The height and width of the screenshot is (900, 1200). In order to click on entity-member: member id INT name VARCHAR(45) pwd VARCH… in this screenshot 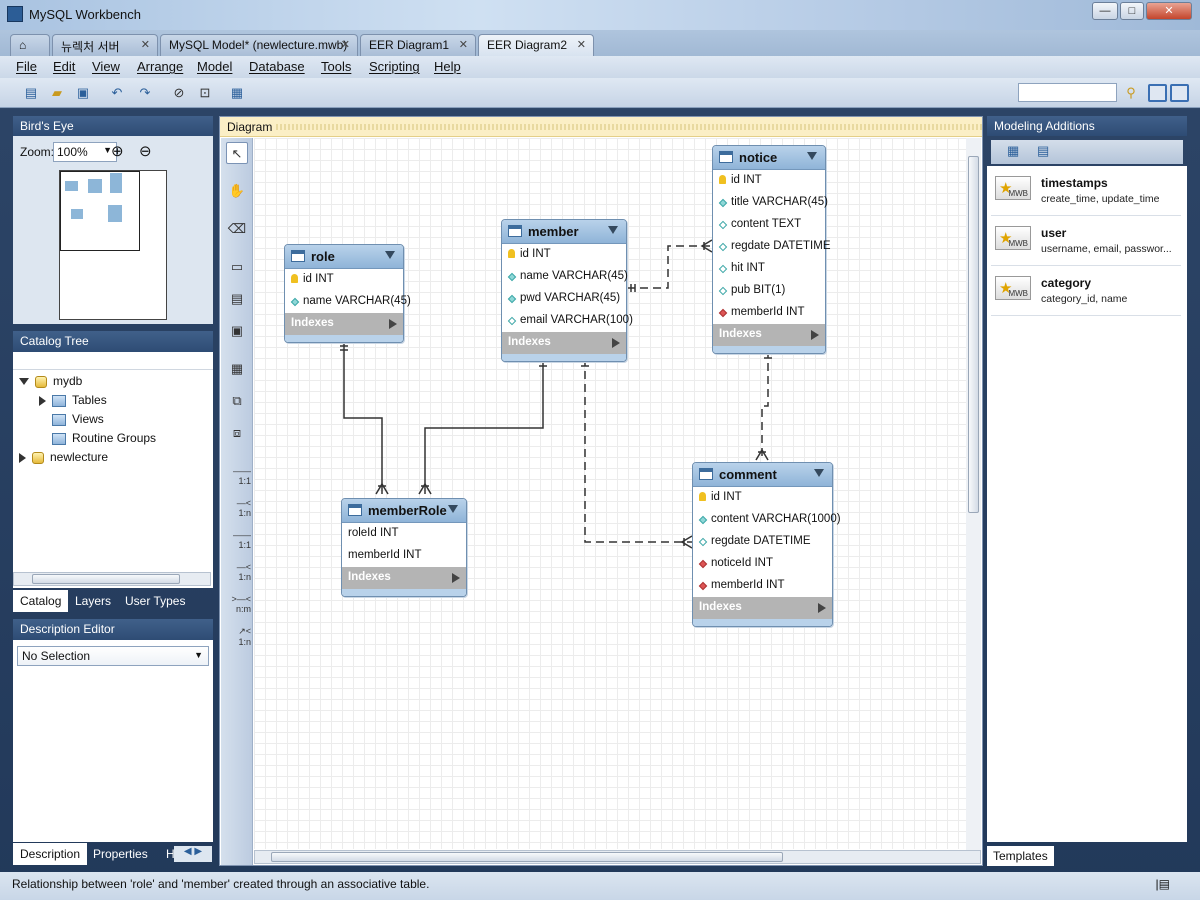, I will do `click(567, 290)`.